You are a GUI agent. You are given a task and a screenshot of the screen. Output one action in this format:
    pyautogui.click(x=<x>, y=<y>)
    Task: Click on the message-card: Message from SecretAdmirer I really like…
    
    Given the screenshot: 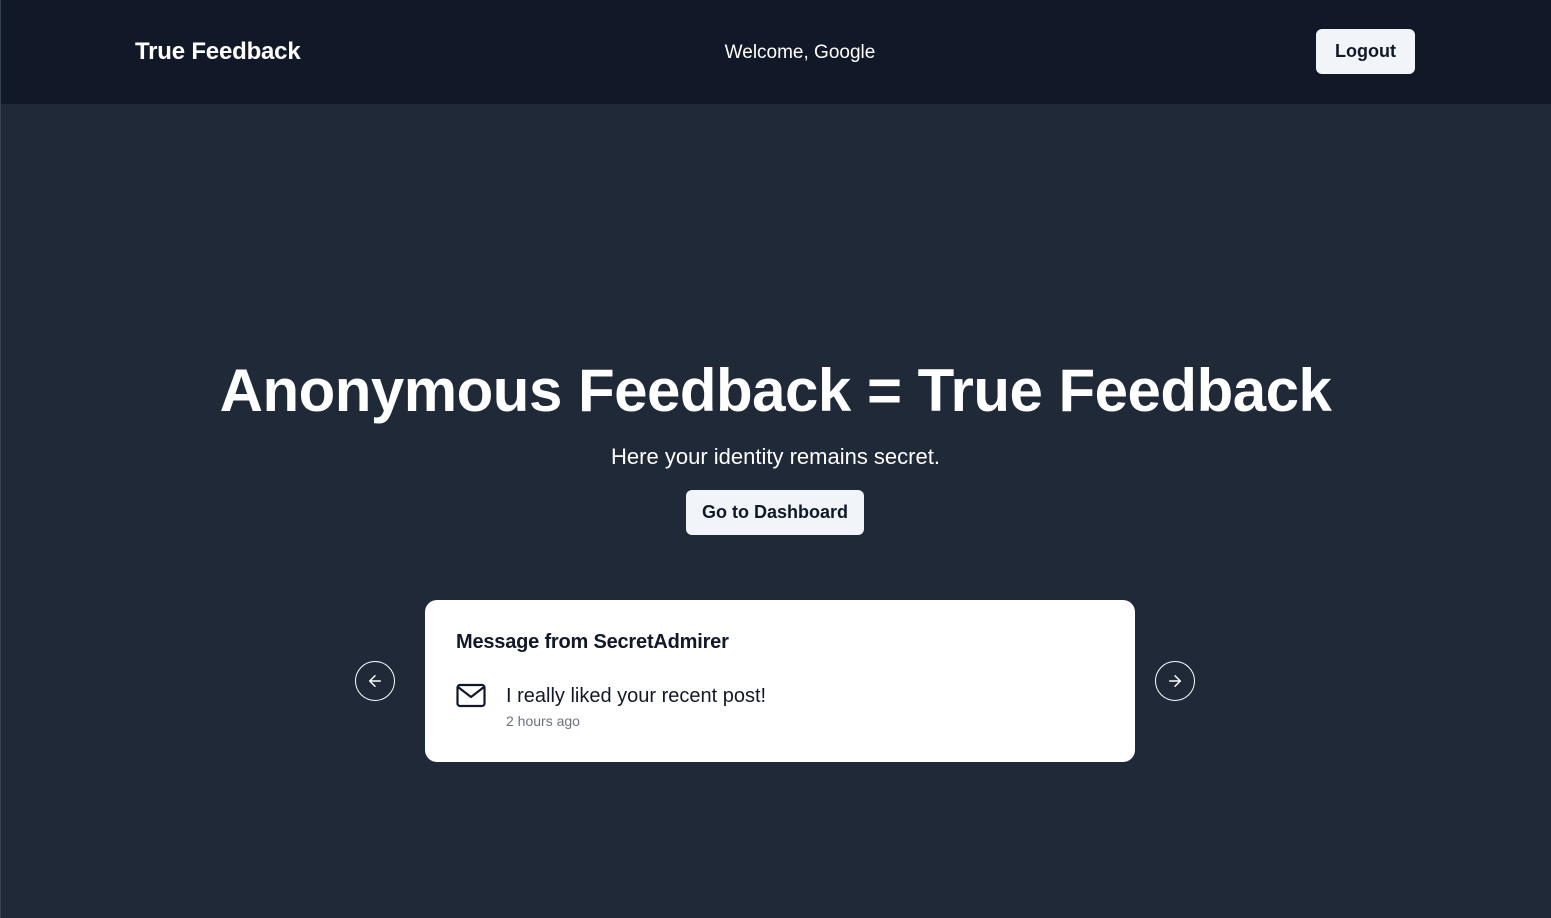 What is the action you would take?
    pyautogui.click(x=780, y=681)
    